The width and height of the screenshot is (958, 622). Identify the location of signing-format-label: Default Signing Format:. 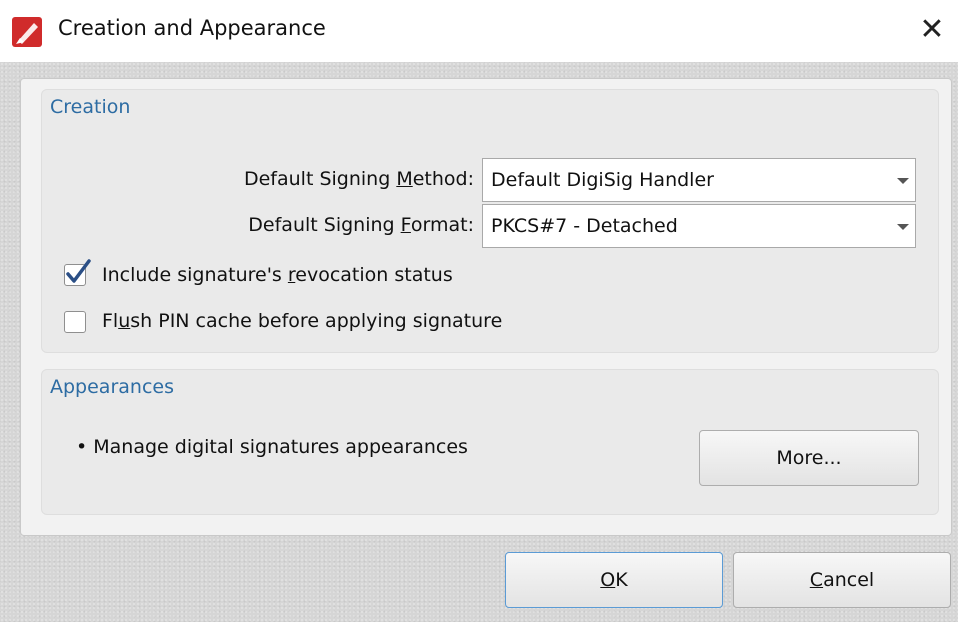
(361, 225).